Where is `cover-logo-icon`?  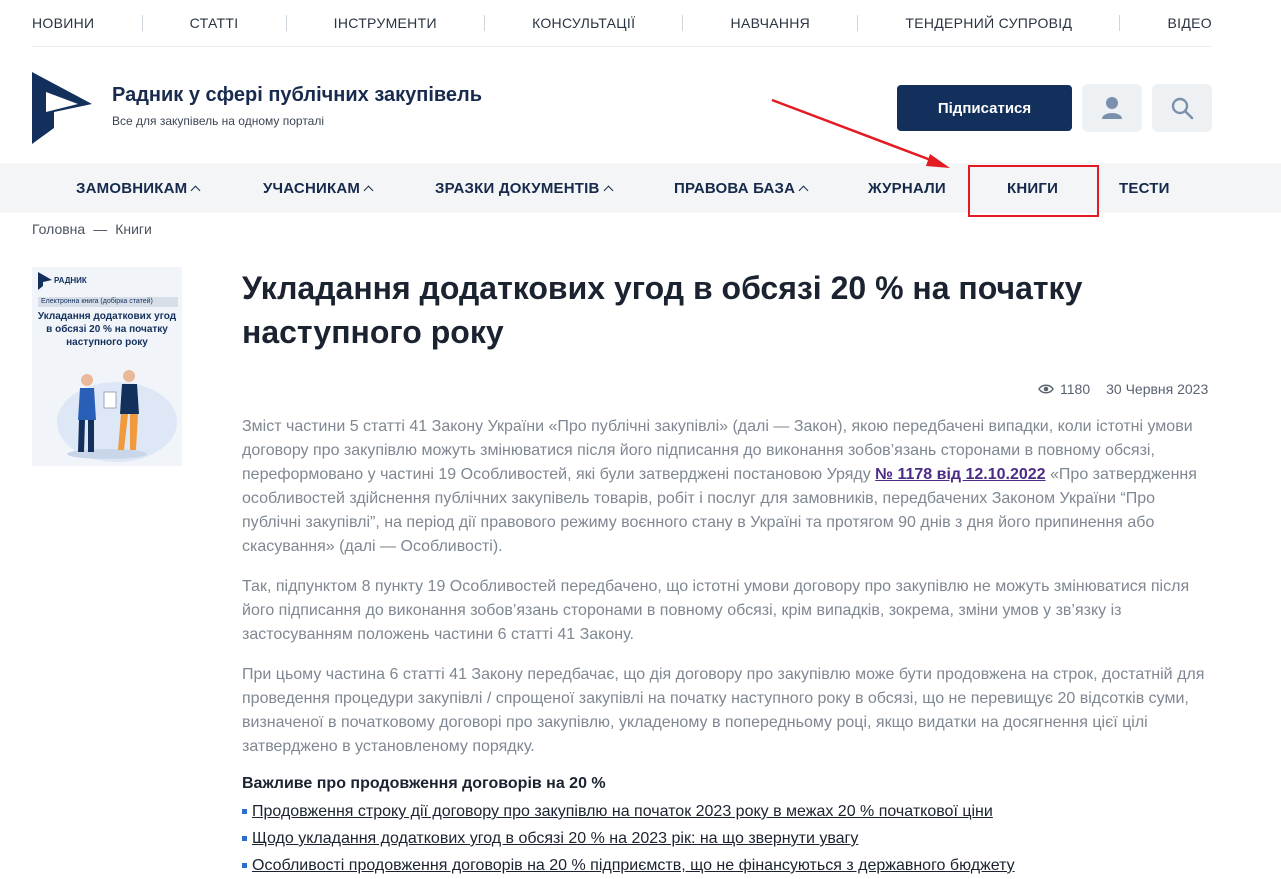 cover-logo-icon is located at coordinates (45, 281).